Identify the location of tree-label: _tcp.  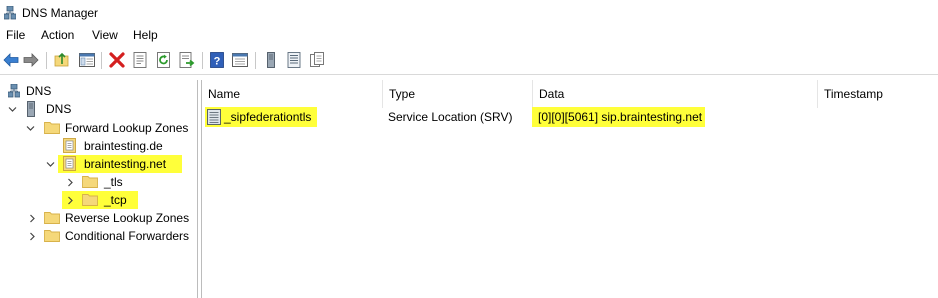
(115, 200).